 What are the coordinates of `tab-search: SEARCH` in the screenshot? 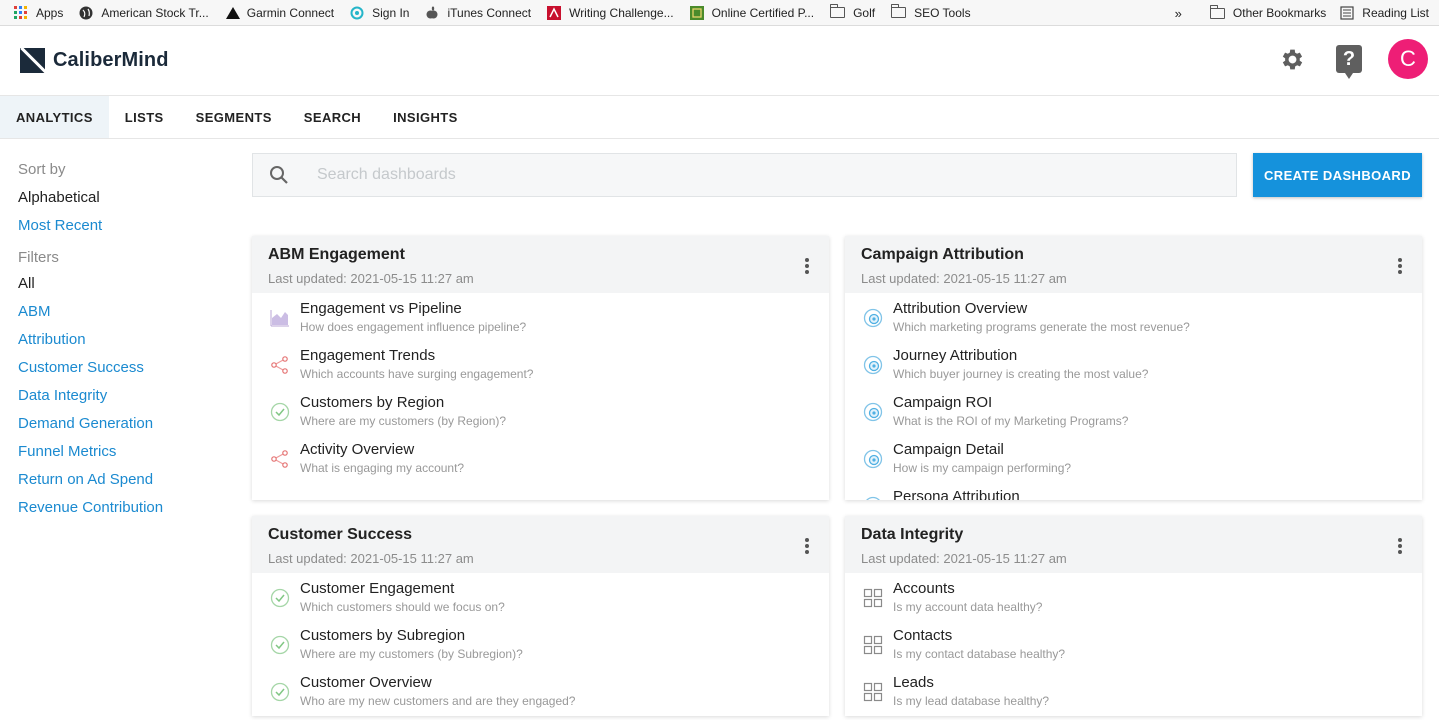 It's located at (332, 117).